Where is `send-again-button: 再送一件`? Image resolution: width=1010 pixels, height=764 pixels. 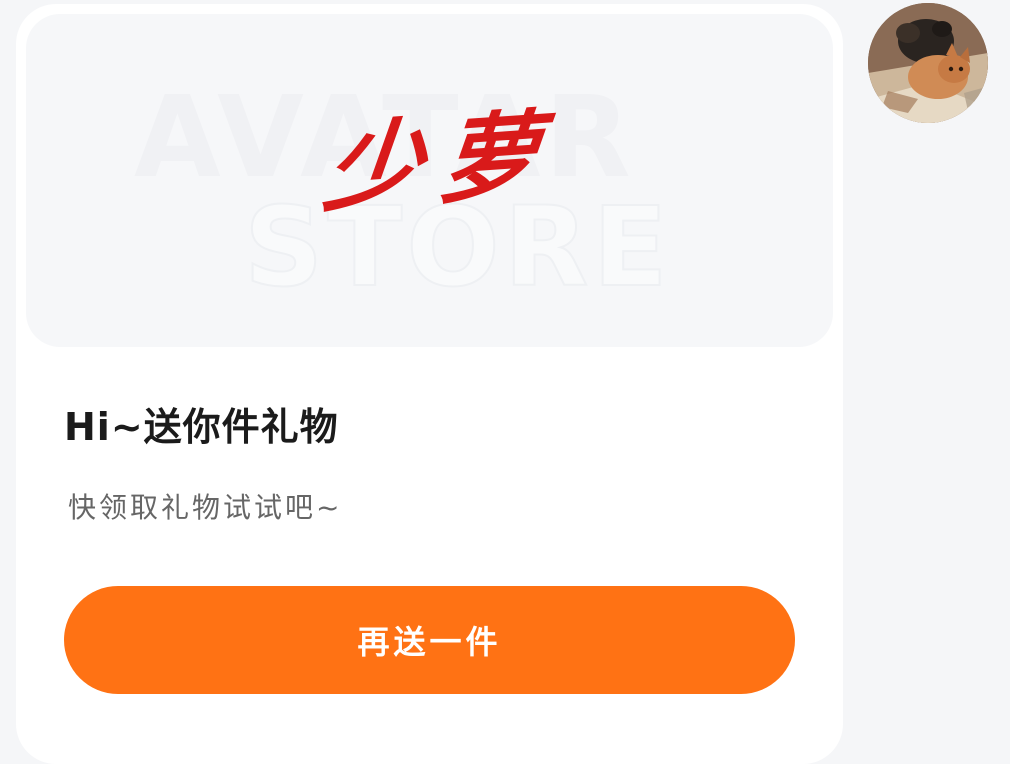 send-again-button: 再送一件 is located at coordinates (429, 640).